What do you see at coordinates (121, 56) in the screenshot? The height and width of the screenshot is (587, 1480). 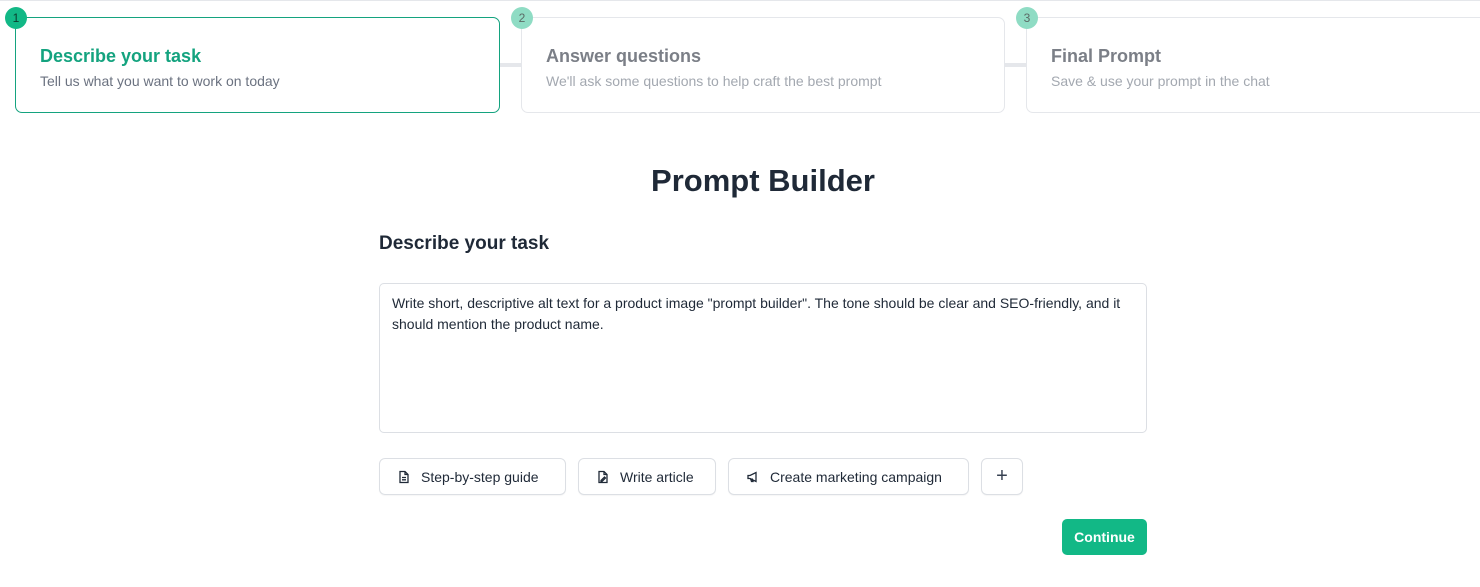 I see `step-title: Describe your task` at bounding box center [121, 56].